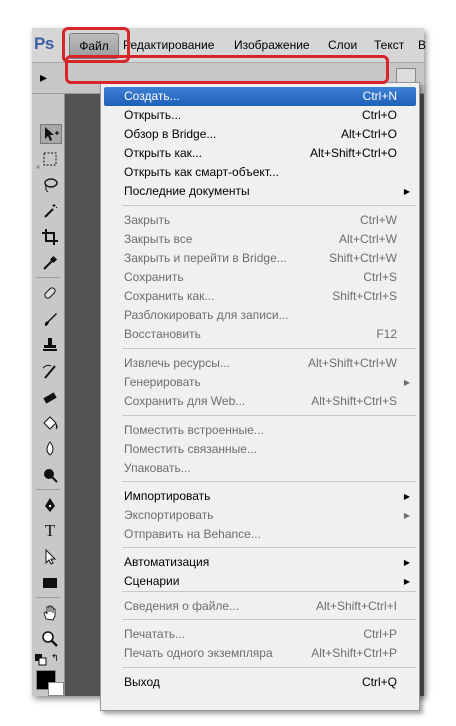  I want to click on menu-item-export: Экспортировать ▶, so click(260, 515).